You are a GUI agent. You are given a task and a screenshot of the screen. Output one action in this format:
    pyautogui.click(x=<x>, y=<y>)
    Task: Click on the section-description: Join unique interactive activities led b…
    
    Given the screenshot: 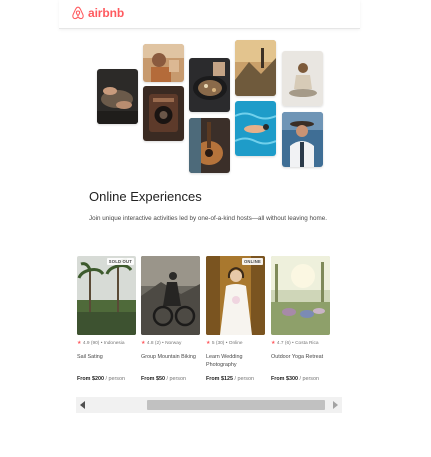 What is the action you would take?
    pyautogui.click(x=208, y=218)
    